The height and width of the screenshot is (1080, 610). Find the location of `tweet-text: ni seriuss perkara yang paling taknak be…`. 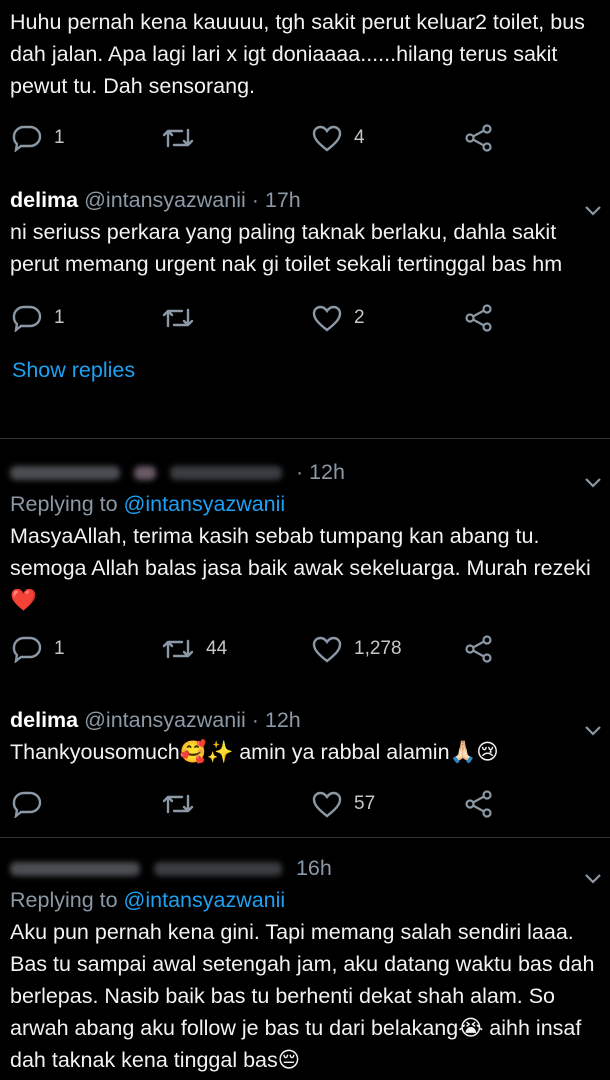

tweet-text: ni seriuss perkara yang paling taknak be… is located at coordinates (286, 248).